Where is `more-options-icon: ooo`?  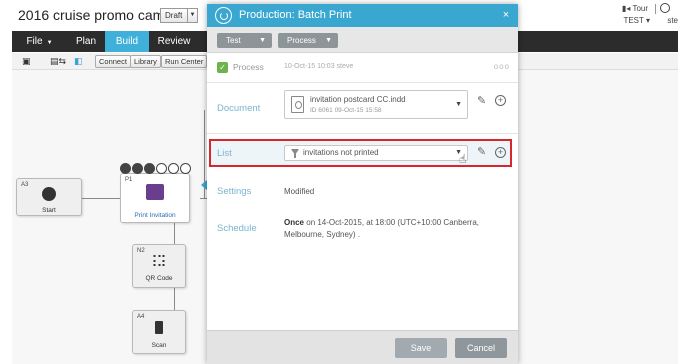 more-options-icon: ooo is located at coordinates (502, 66).